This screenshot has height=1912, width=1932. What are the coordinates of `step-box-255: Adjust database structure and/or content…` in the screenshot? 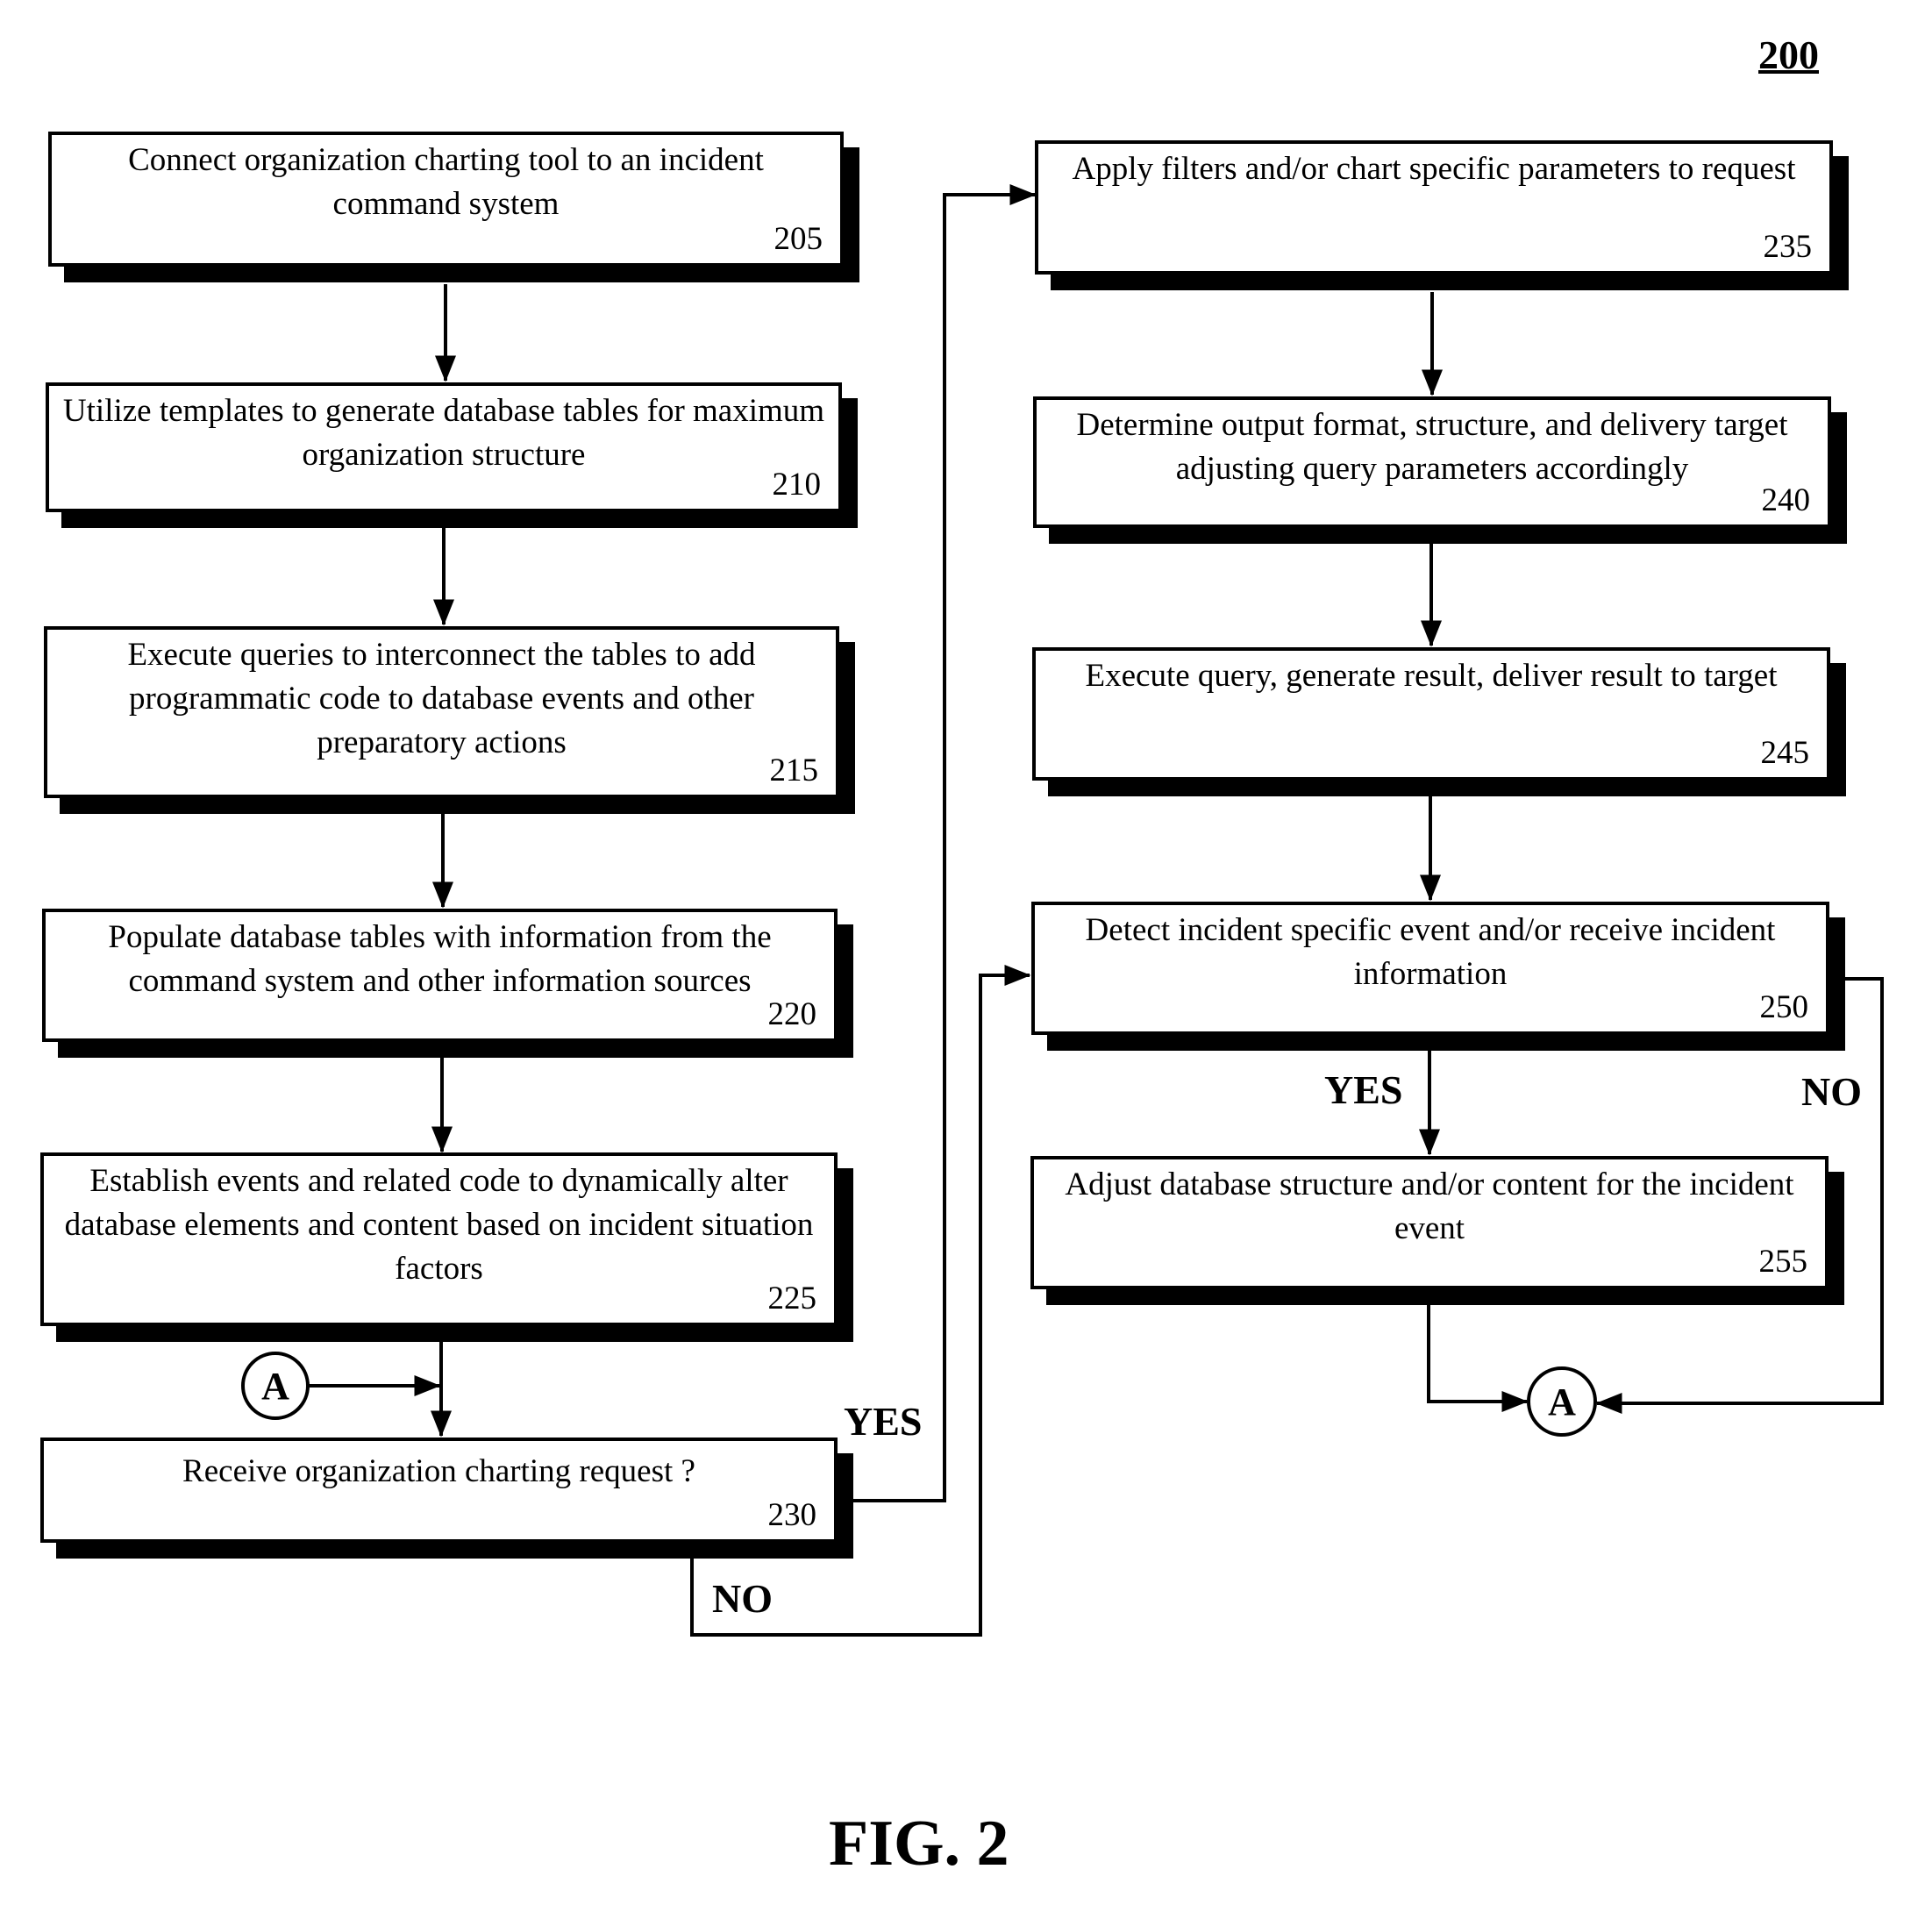 It's located at (1430, 1223).